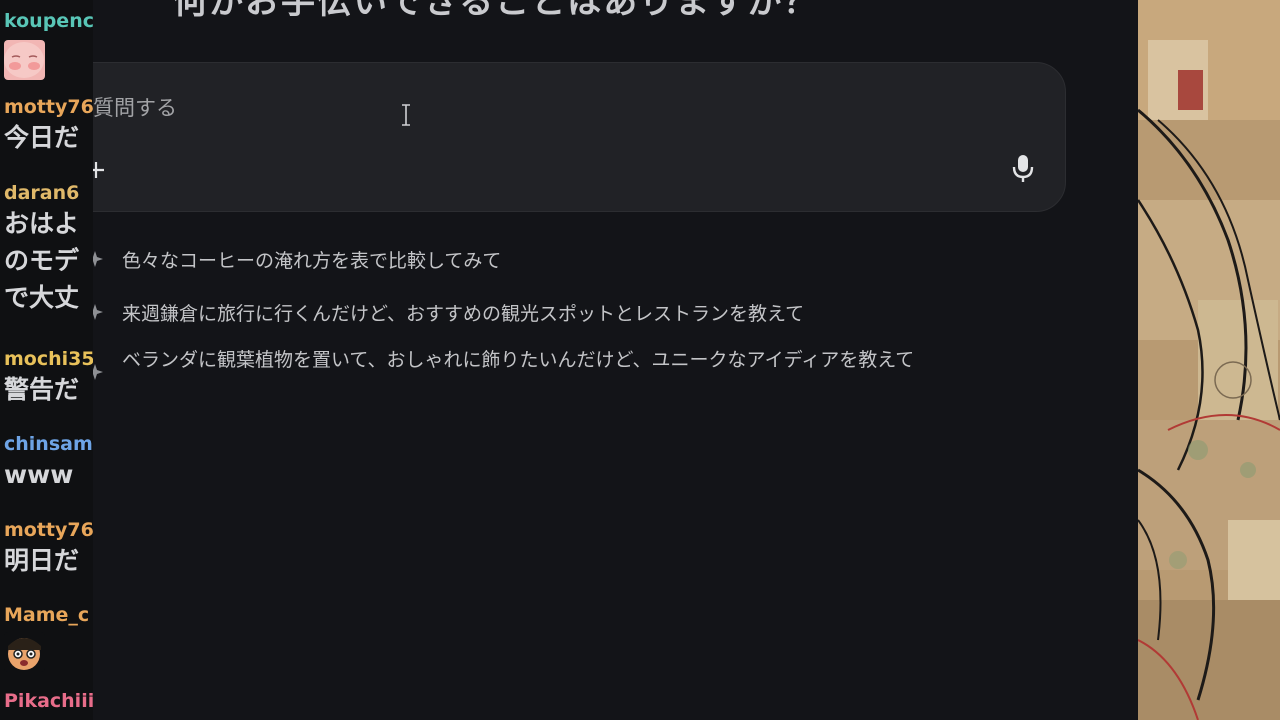  What do you see at coordinates (312, 261) in the screenshot?
I see `suggestion-label: 色々なコーヒーの淹れ方を表で比較してみて` at bounding box center [312, 261].